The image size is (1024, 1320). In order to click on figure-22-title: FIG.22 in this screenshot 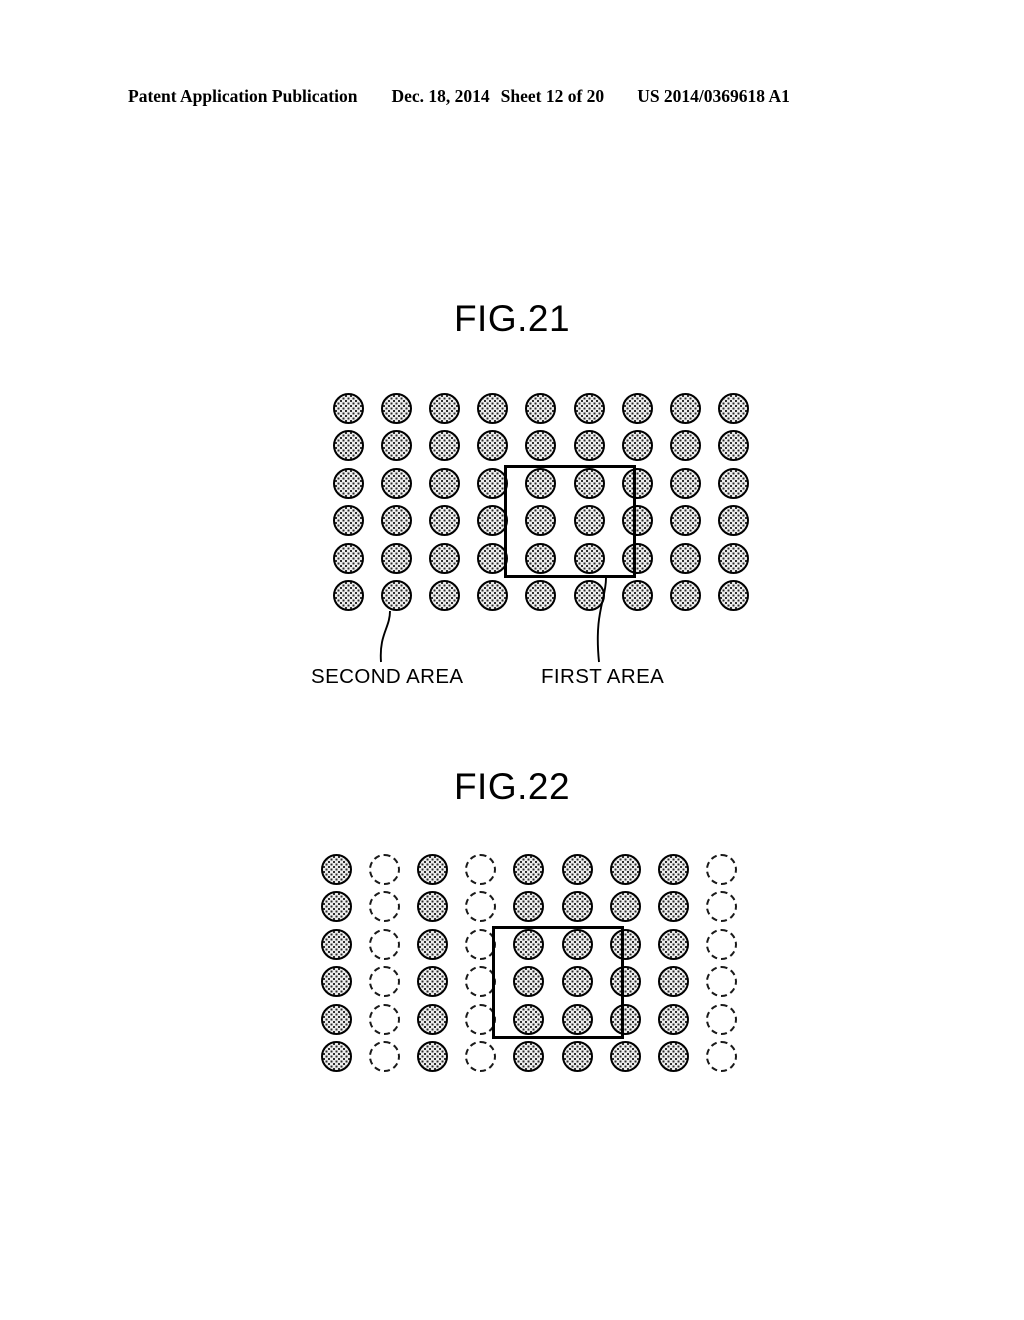, I will do `click(512, 786)`.